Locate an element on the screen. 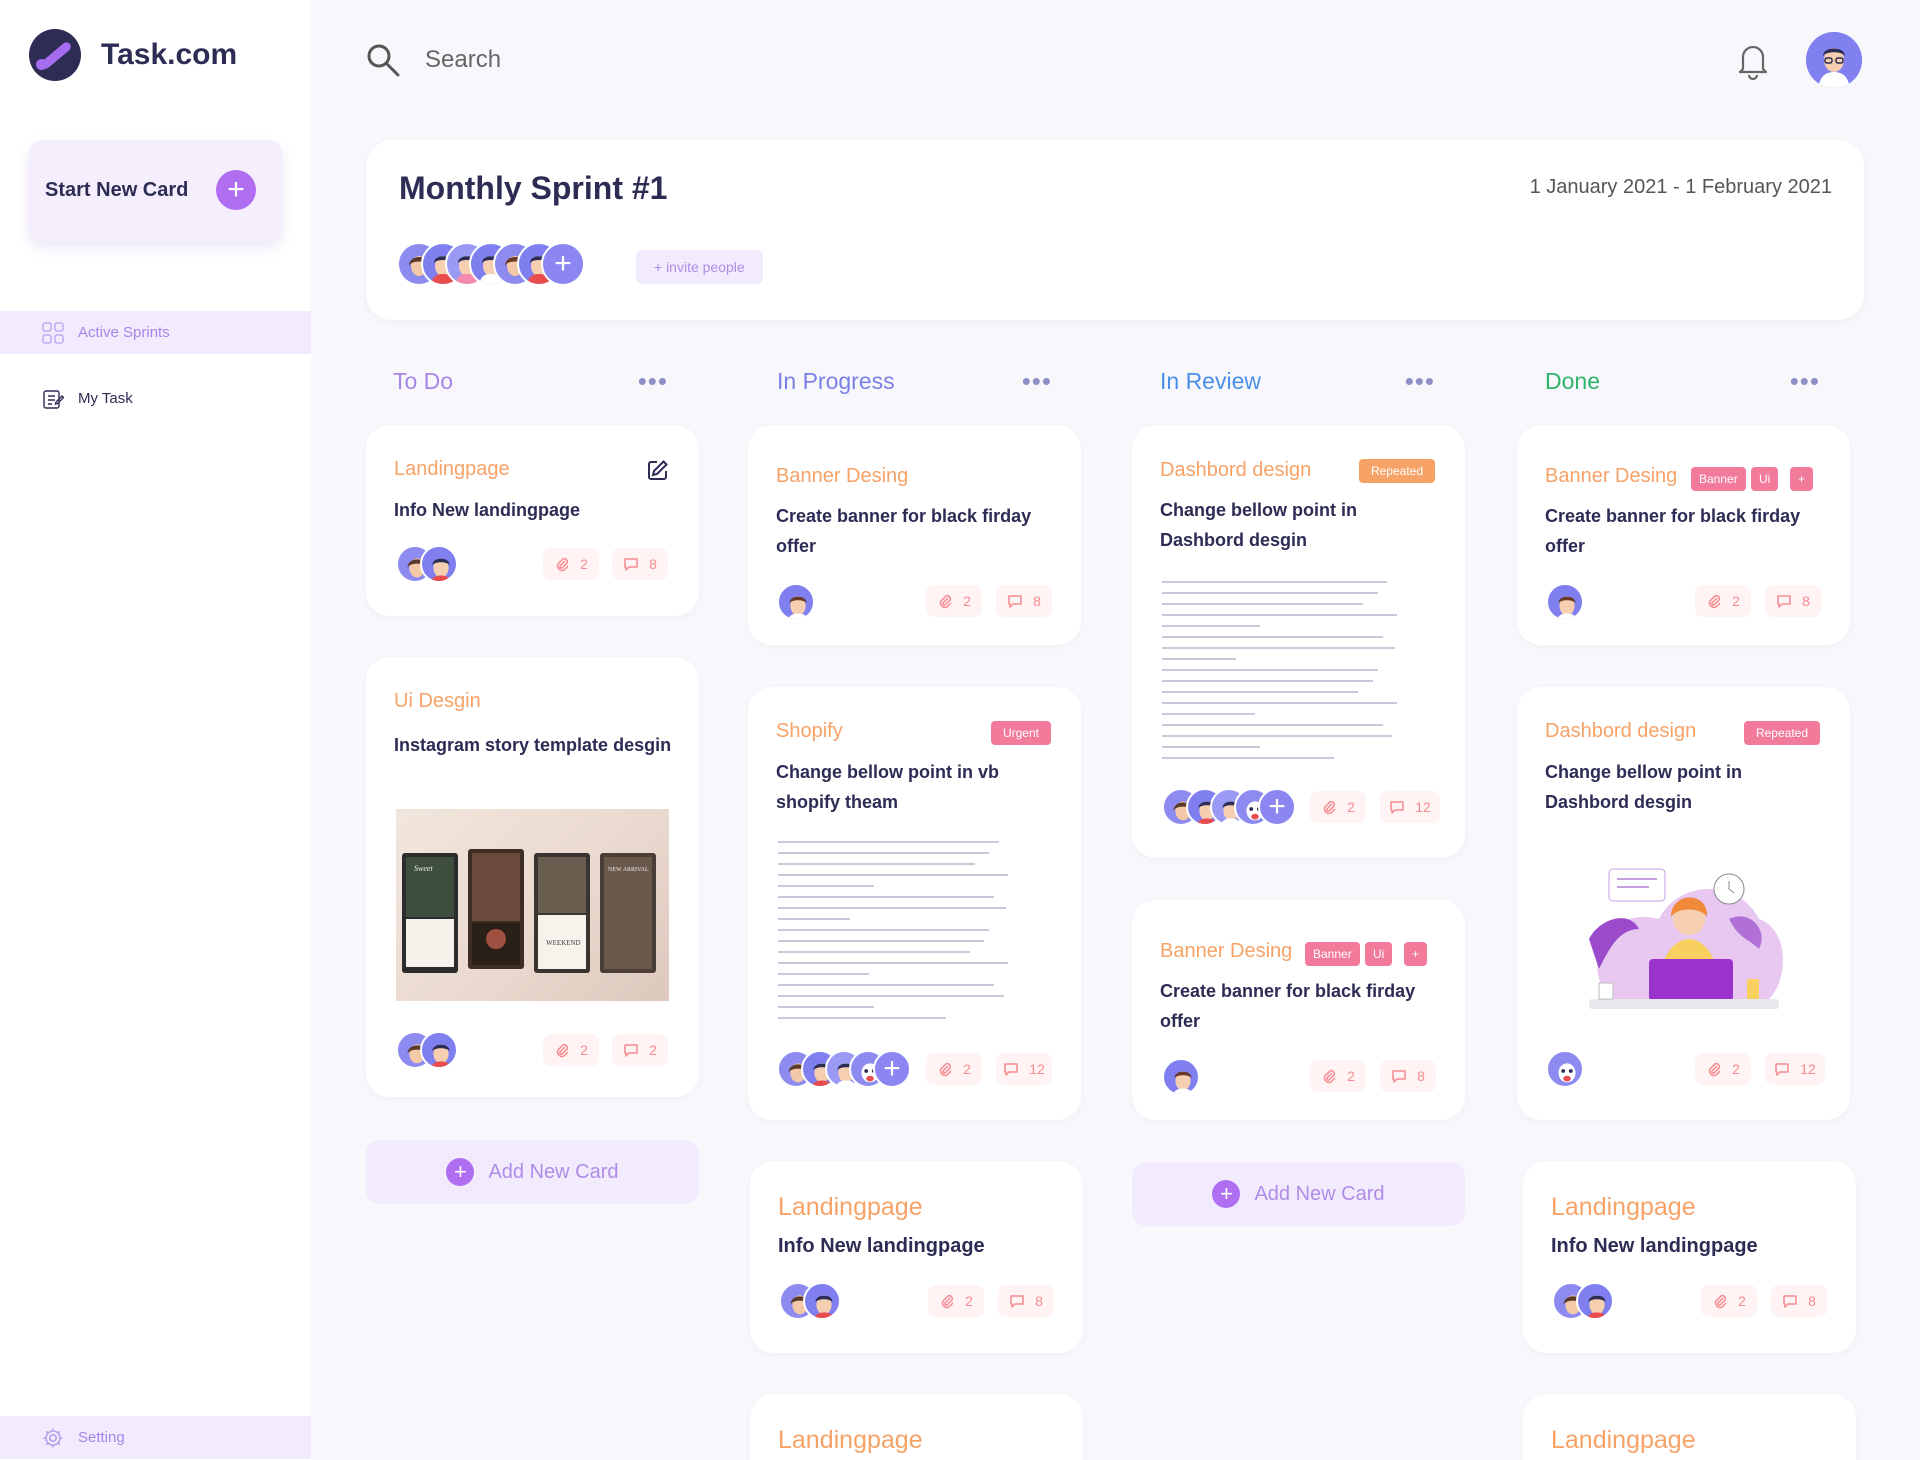 The height and width of the screenshot is (1460, 1920). repeated-tag: Repeated is located at coordinates (1396, 471).